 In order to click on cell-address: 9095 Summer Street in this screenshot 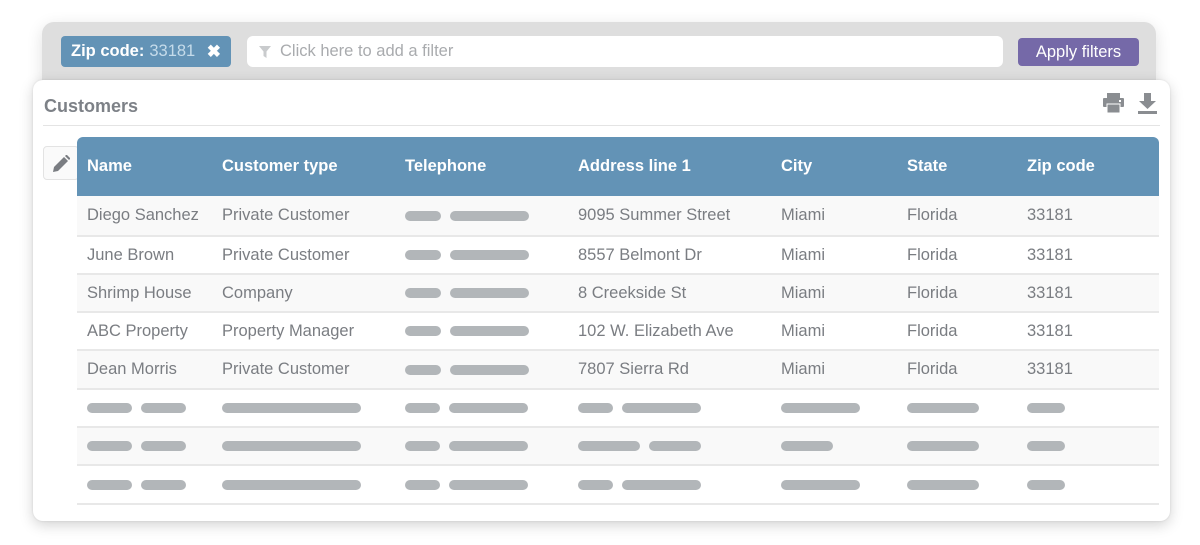, I will do `click(654, 215)`.